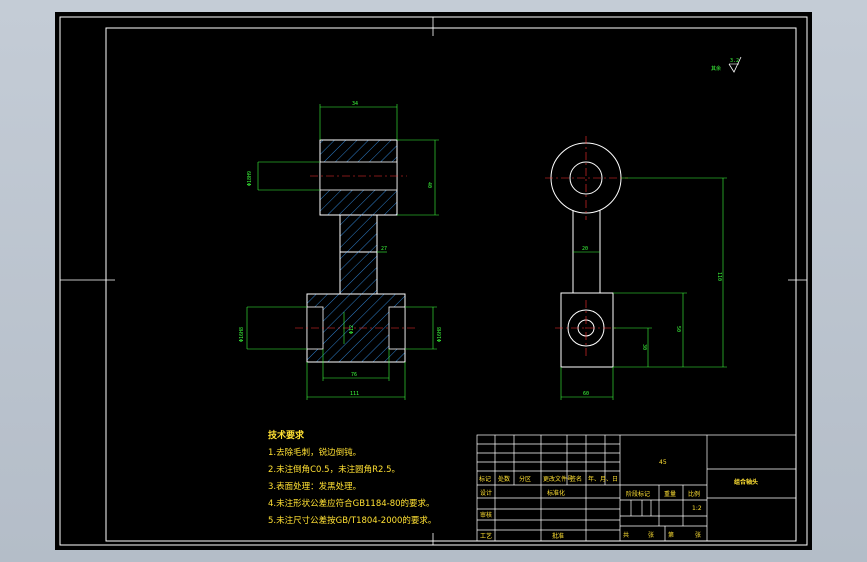 This screenshot has height=562, width=867. Describe the element at coordinates (558, 536) in the screenshot. I see `approve-label: 批准` at that location.